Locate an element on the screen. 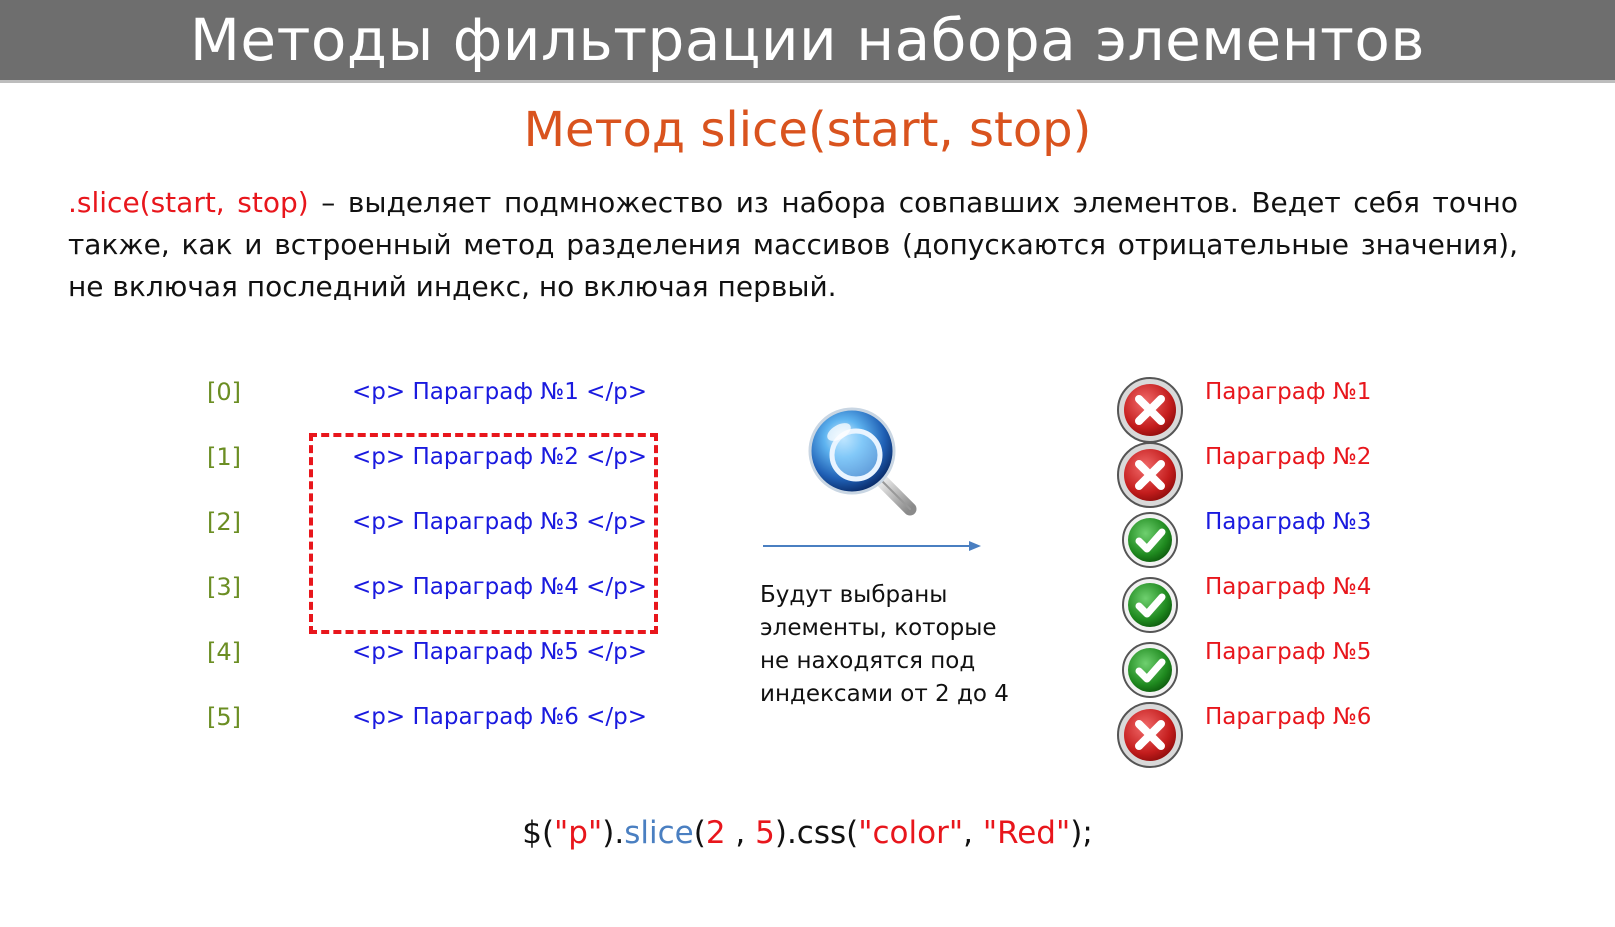  slide-title: Методы фильтрации набора элементов is located at coordinates (807, 40).